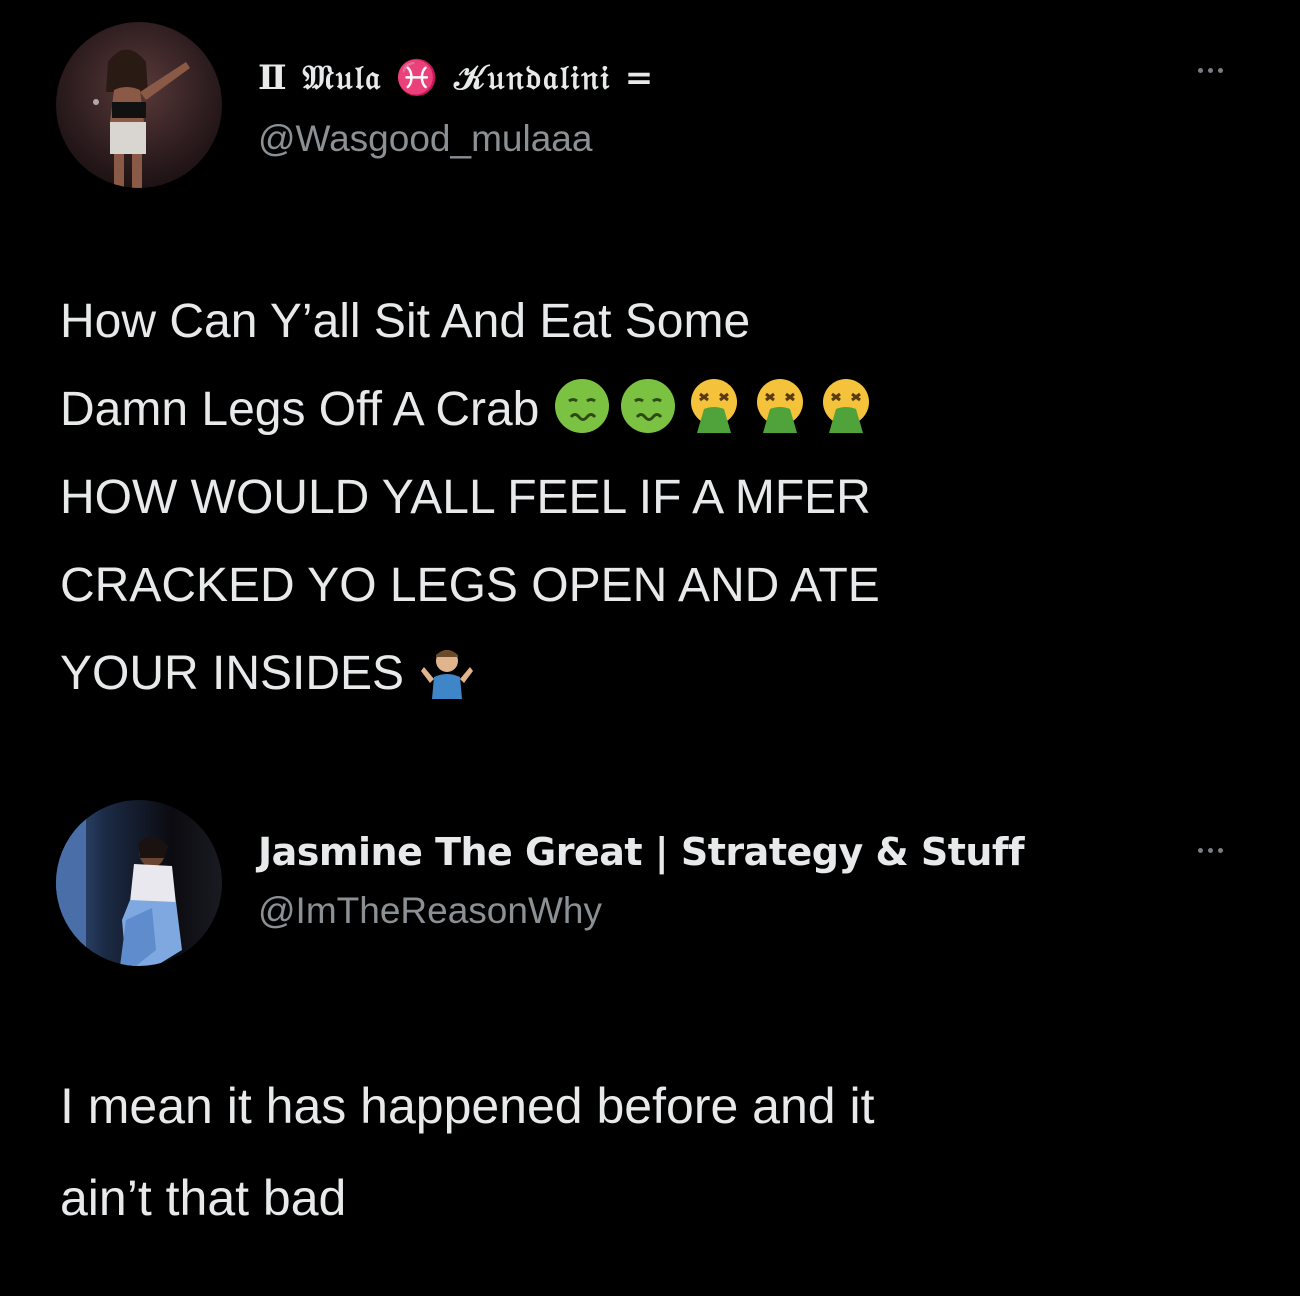  Describe the element at coordinates (405, 321) in the screenshot. I see `tweet-line: How Can Y’all Sit And Eat Some` at that location.